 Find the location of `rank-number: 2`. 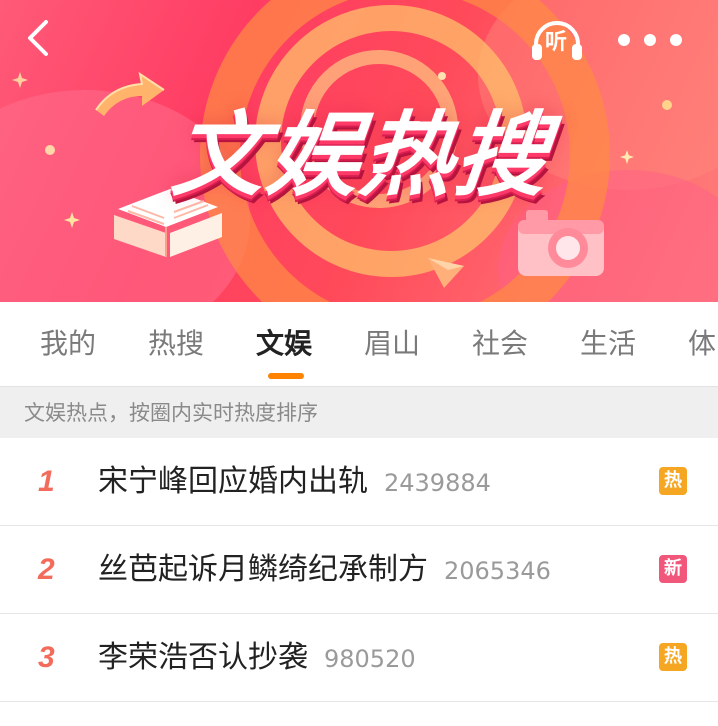

rank-number: 2 is located at coordinates (46, 569).